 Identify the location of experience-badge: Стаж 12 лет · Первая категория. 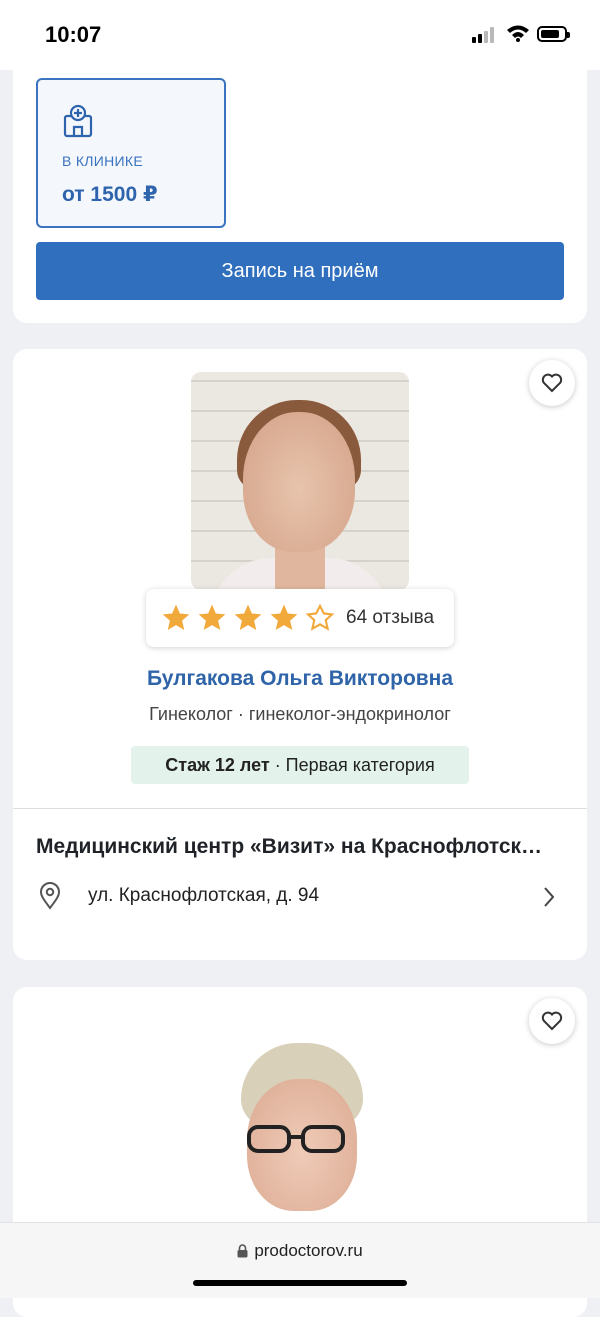
(300, 765).